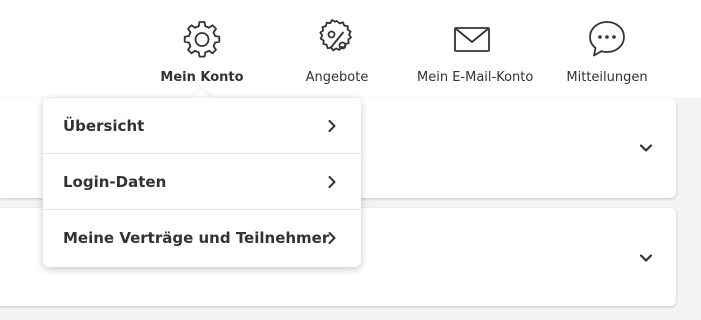 The height and width of the screenshot is (320, 701). I want to click on nav-item-angebote: Angebote, so click(337, 54).